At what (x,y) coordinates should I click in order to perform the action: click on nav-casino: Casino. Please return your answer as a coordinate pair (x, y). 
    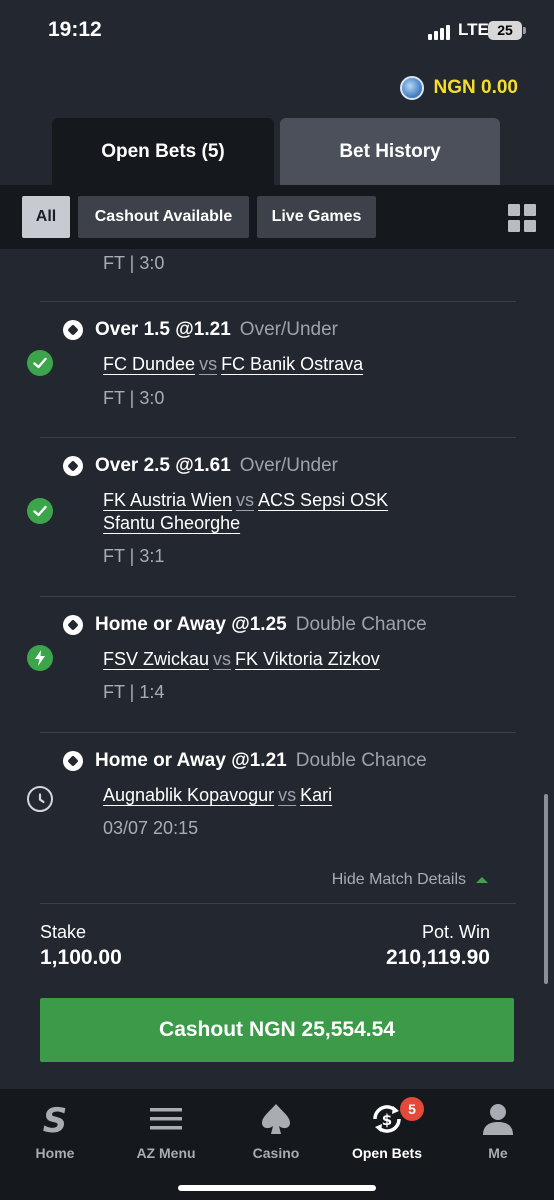
    Looking at the image, I should click on (276, 1132).